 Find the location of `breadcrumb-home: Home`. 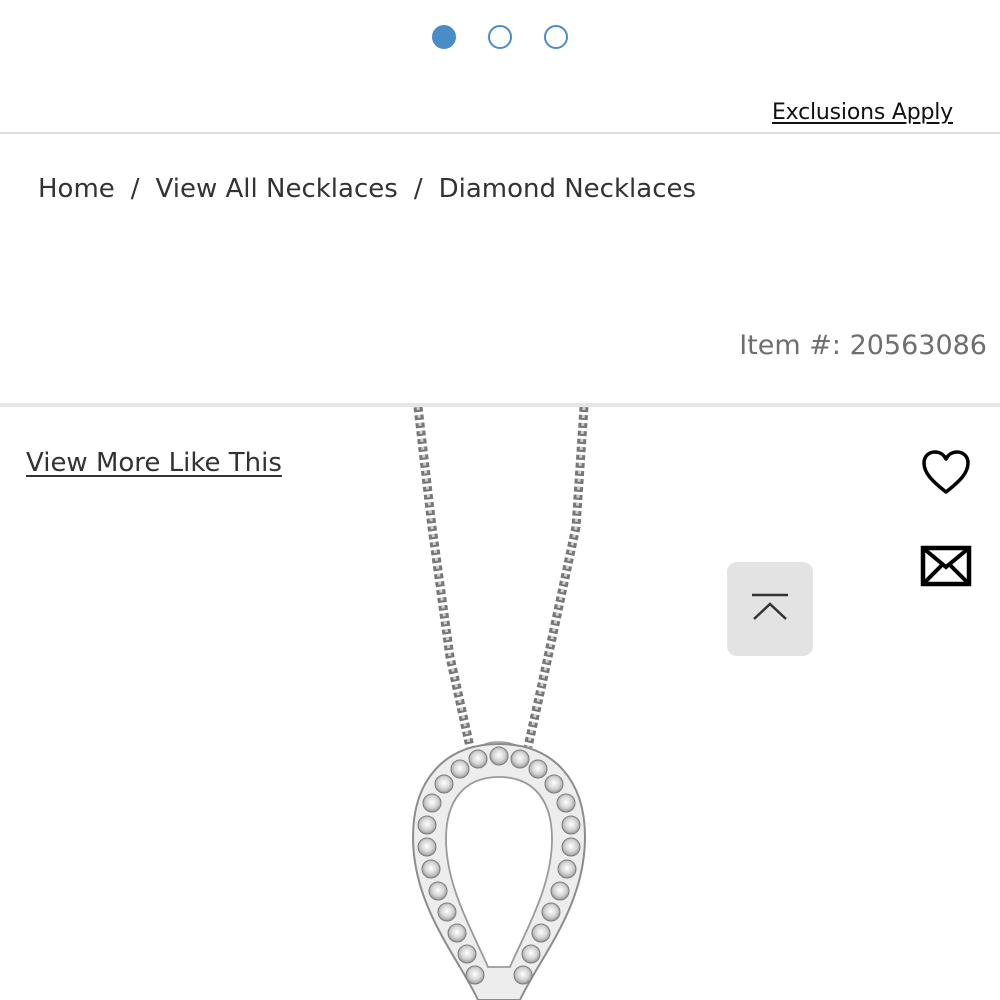

breadcrumb-home: Home is located at coordinates (76, 189).